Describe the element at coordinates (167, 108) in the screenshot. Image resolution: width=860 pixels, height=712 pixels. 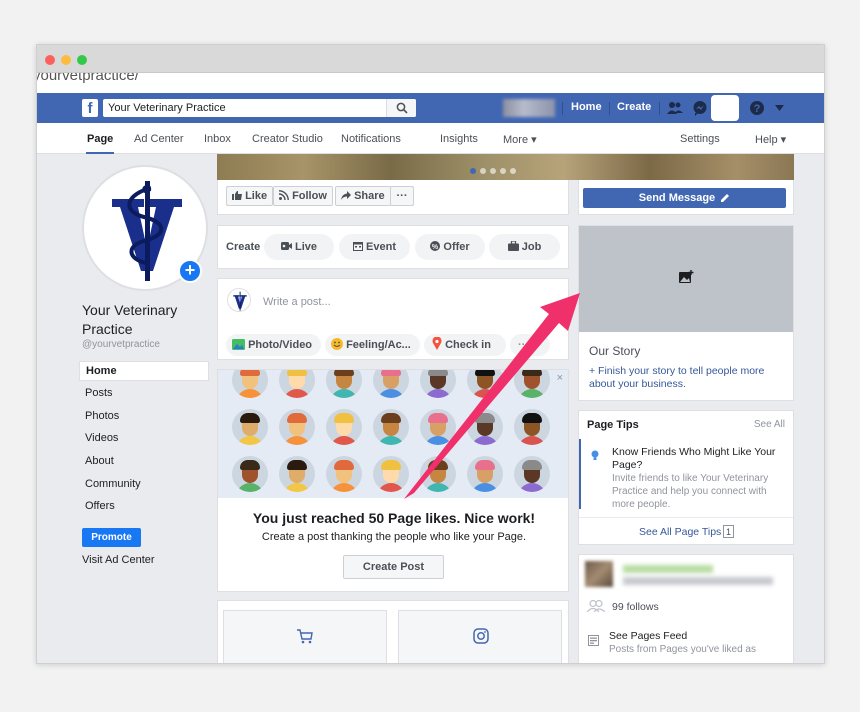
I see `search-input: Your Veterinary Practice` at that location.